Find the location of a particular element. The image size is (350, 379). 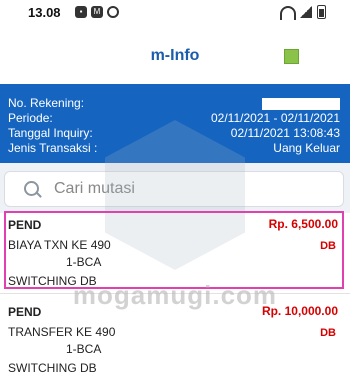

status-icons-left: ▪ M is located at coordinates (97, 12).